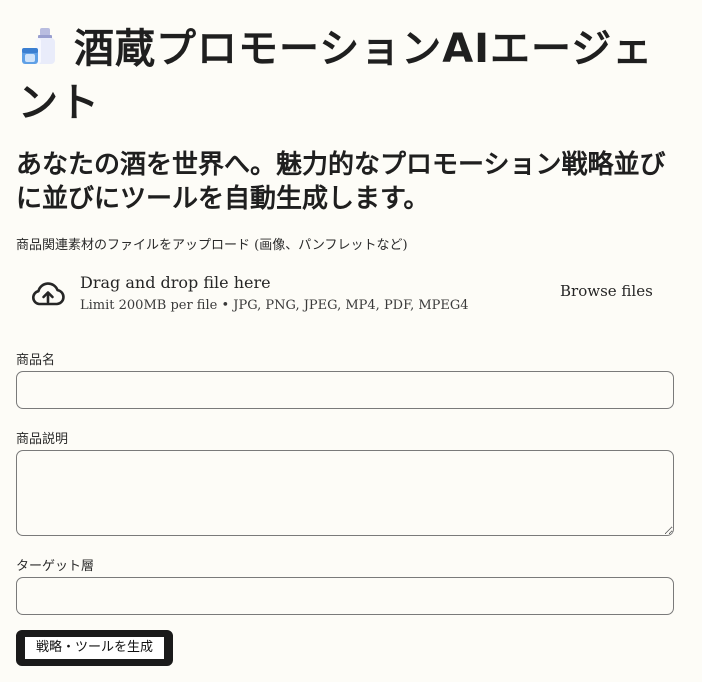  What do you see at coordinates (336, 76) in the screenshot?
I see `page-title-text: 酒蔵プロモーションAIエージェント` at bounding box center [336, 76].